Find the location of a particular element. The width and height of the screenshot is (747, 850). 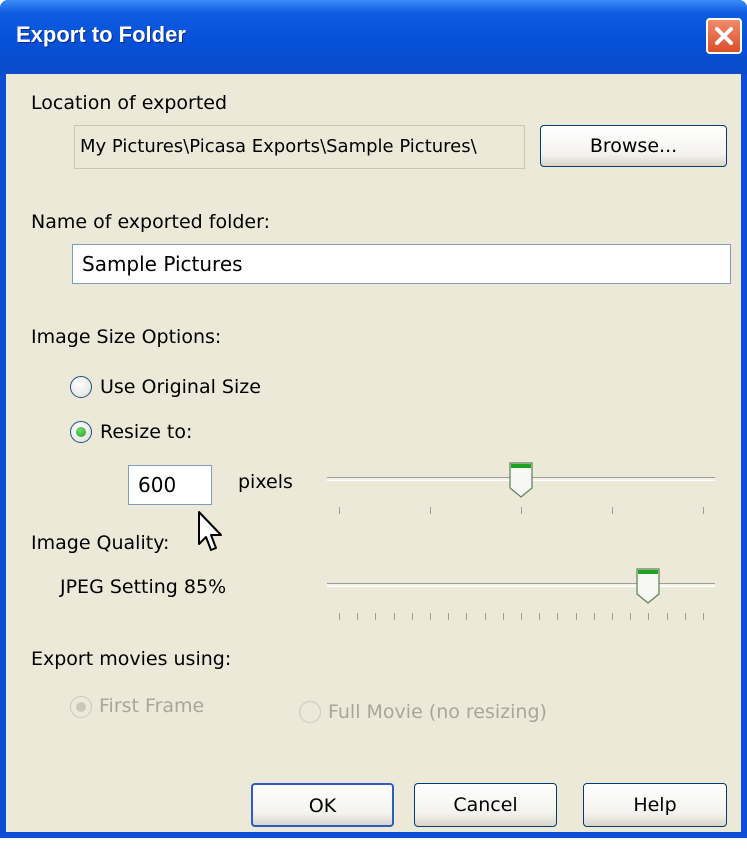

export-movies-label: Export movies using: is located at coordinates (131, 659).